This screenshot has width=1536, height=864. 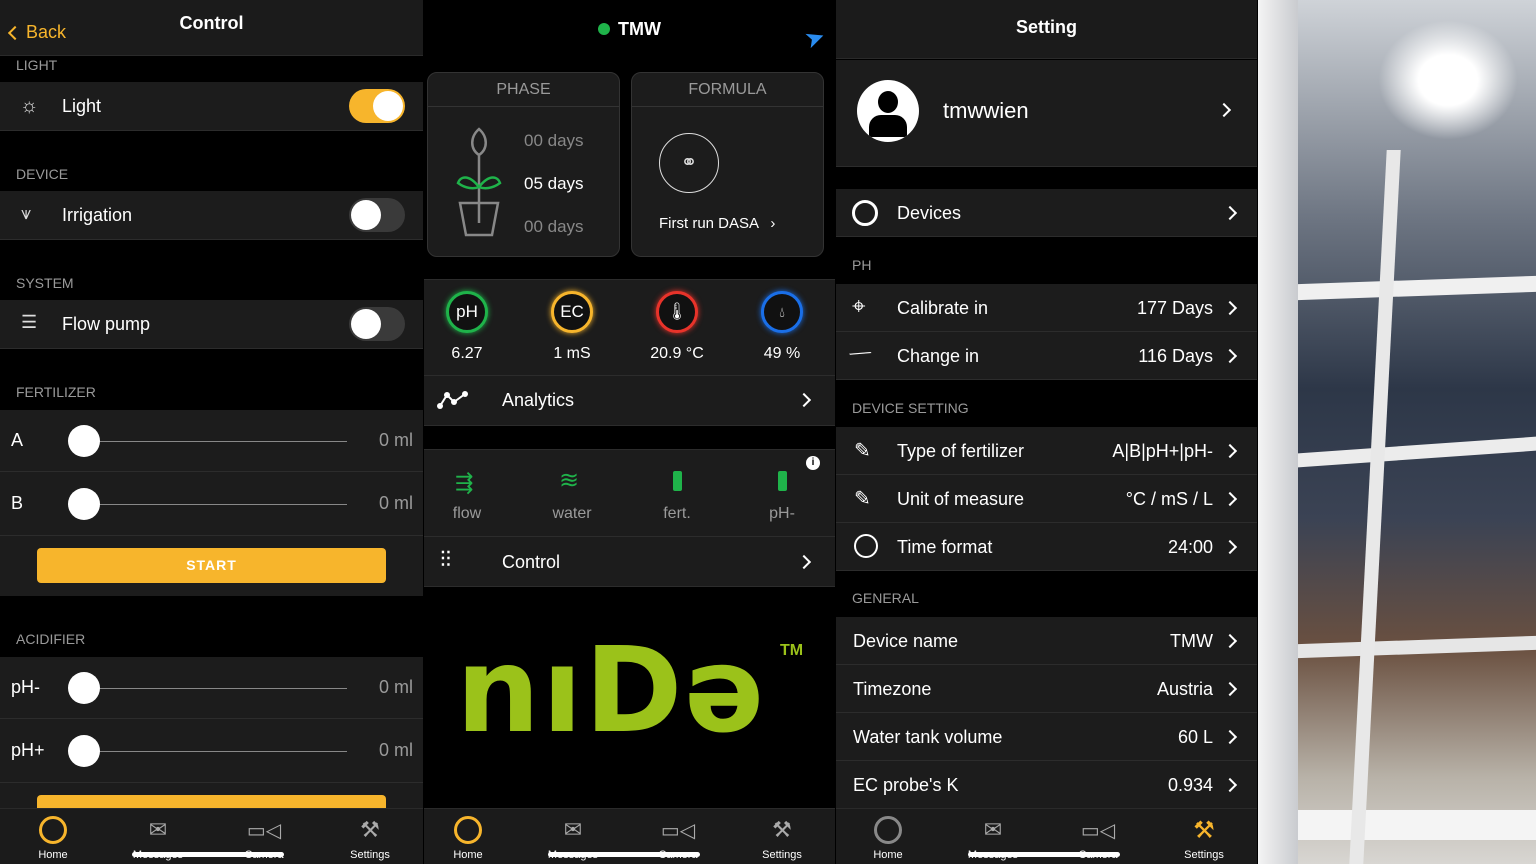 What do you see at coordinates (1375, 507) in the screenshot?
I see `tower-post` at bounding box center [1375, 507].